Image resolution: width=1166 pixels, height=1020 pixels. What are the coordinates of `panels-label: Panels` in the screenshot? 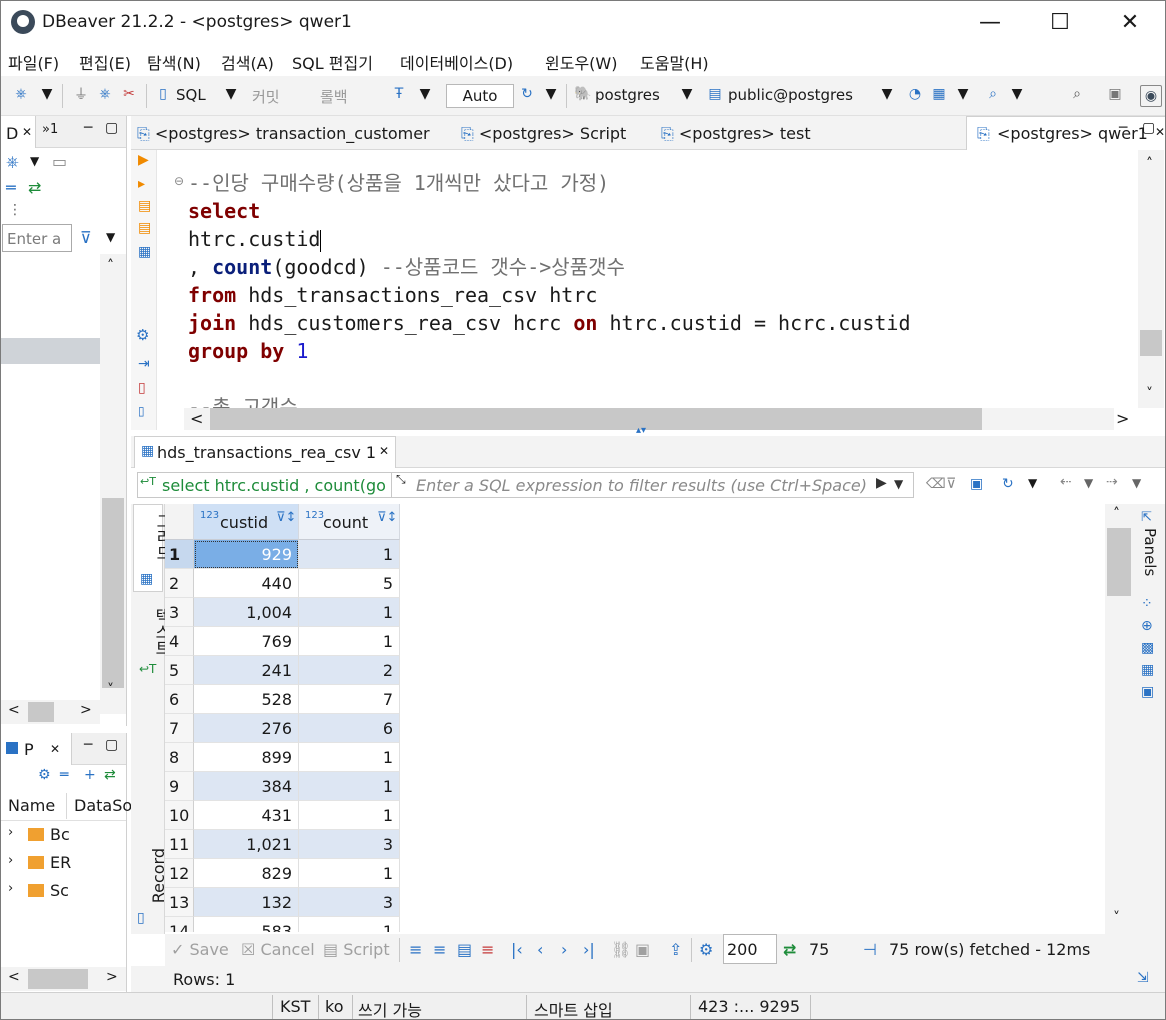 It's located at (1150, 552).